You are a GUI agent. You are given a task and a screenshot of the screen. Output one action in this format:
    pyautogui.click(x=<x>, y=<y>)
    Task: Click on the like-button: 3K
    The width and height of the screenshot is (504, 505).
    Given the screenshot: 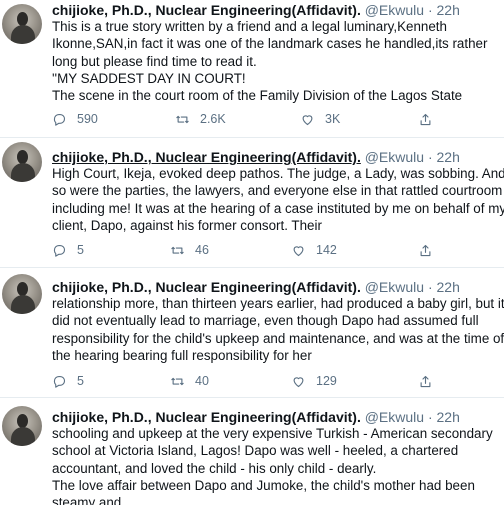 What is the action you would take?
    pyautogui.click(x=320, y=119)
    